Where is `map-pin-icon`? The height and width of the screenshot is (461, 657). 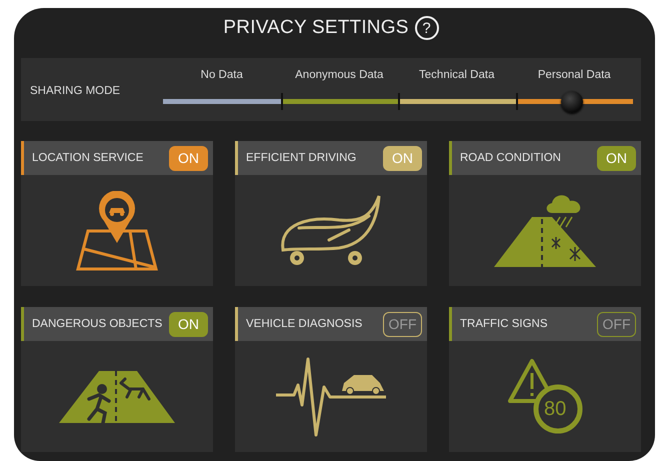 map-pin-icon is located at coordinates (117, 230).